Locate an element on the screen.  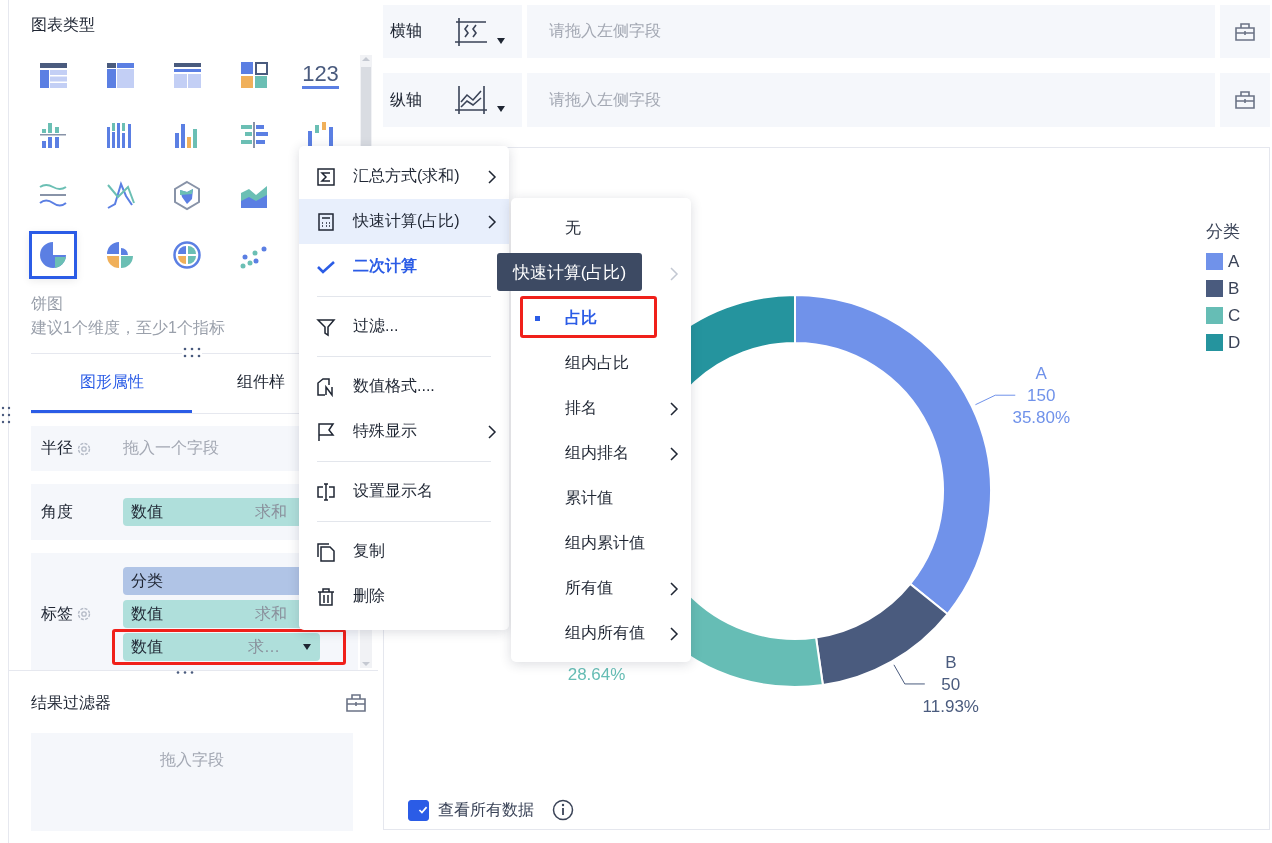
field-label: 角度 is located at coordinates (57, 511).